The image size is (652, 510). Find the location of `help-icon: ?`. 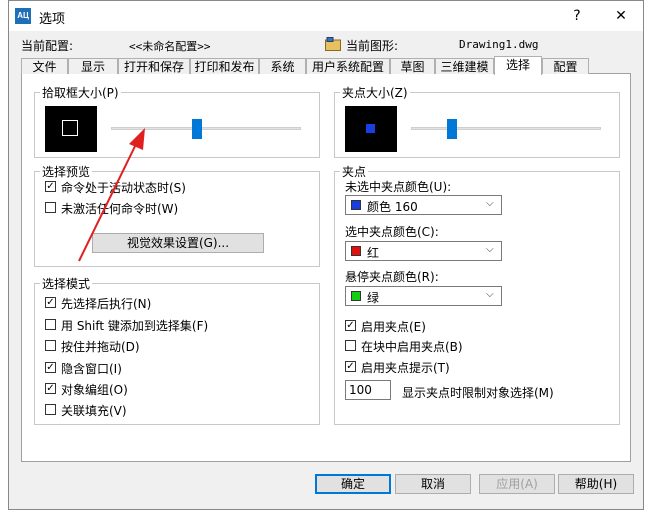

help-icon: ? is located at coordinates (577, 16).